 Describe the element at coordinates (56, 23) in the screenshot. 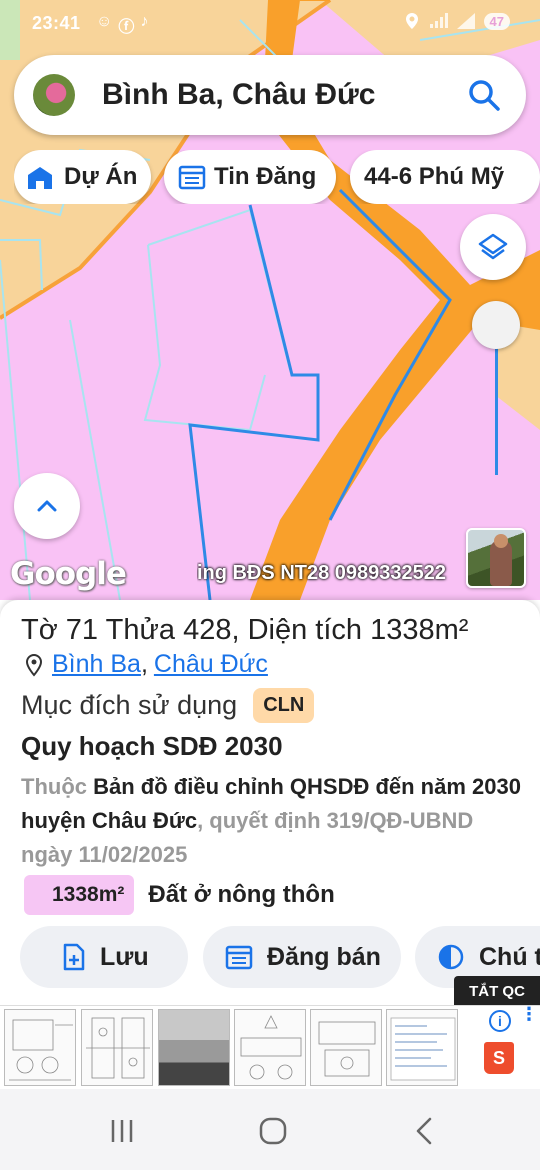

I see `status-time: 23:41` at that location.